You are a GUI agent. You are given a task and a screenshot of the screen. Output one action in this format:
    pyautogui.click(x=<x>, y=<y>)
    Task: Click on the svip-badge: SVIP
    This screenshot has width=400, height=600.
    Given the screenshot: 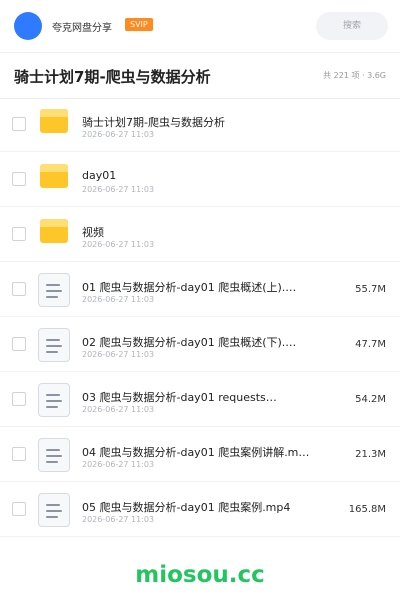 What is the action you would take?
    pyautogui.click(x=139, y=24)
    